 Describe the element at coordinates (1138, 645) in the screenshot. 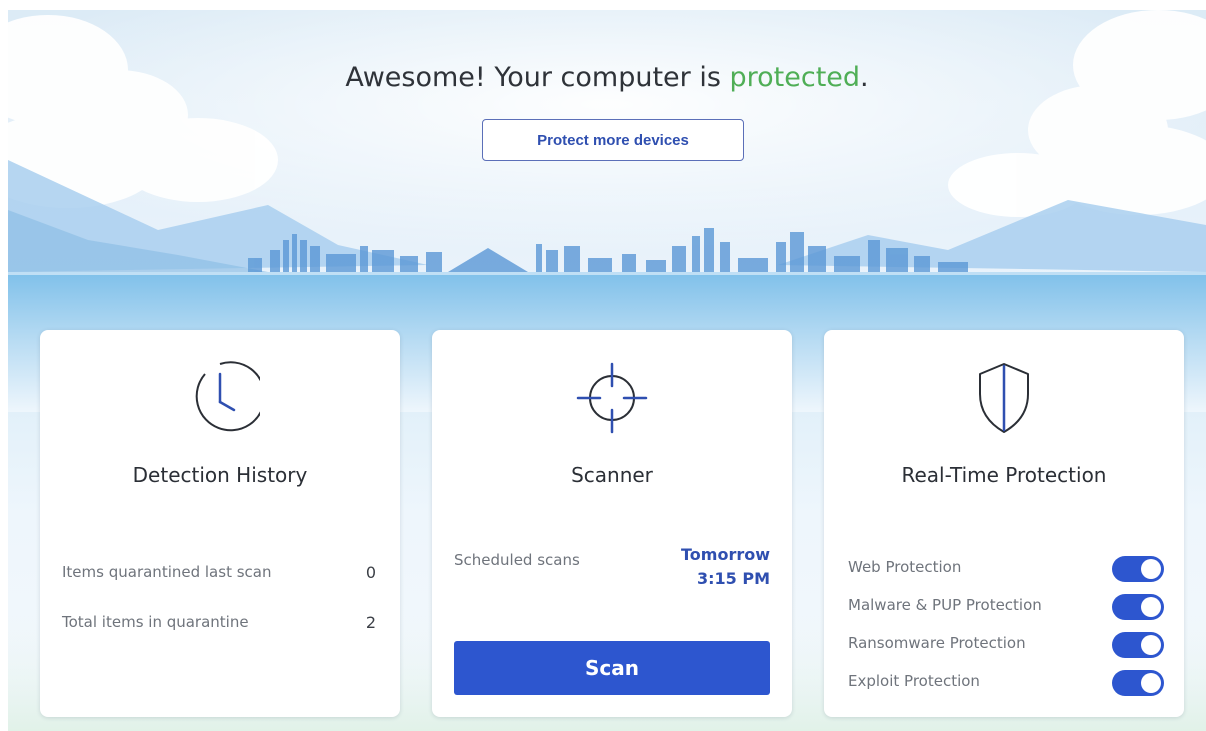

I see `ransomware-protection-toggle` at that location.